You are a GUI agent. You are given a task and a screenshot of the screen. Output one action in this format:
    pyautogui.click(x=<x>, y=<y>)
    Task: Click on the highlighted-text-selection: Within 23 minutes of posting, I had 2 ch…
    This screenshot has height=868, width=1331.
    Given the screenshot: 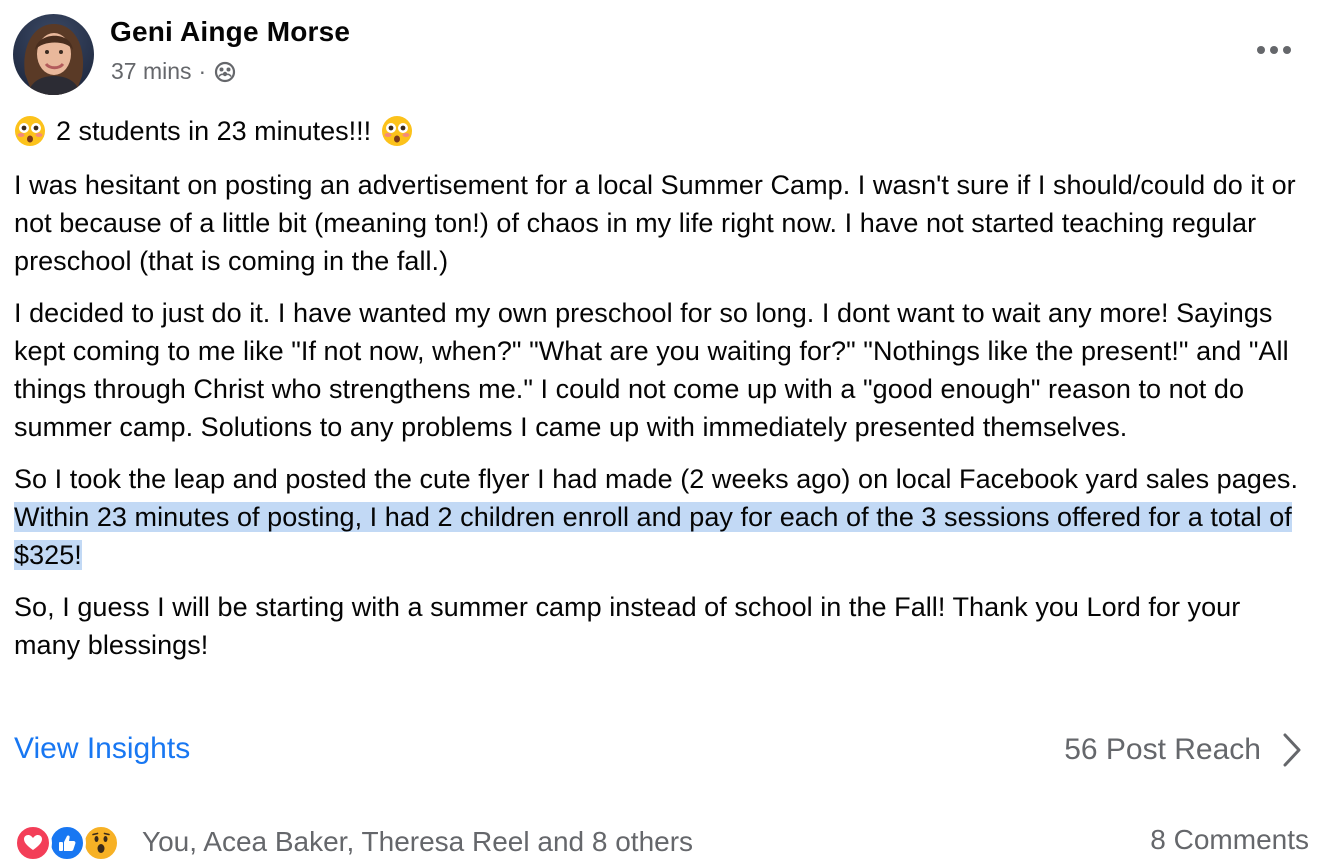 What is the action you would take?
    pyautogui.click(x=653, y=536)
    